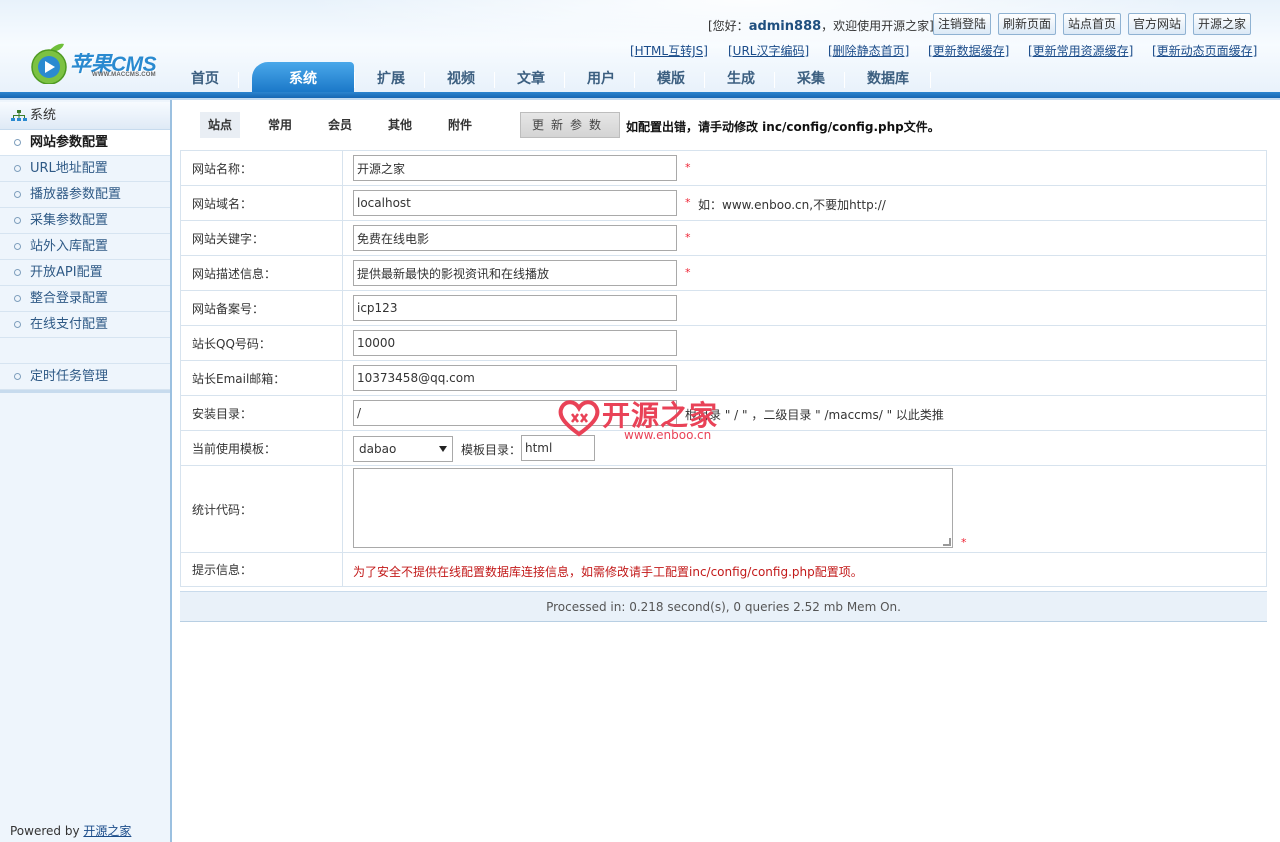 The height and width of the screenshot is (842, 1280). I want to click on sidebar-spacer, so click(85, 351).